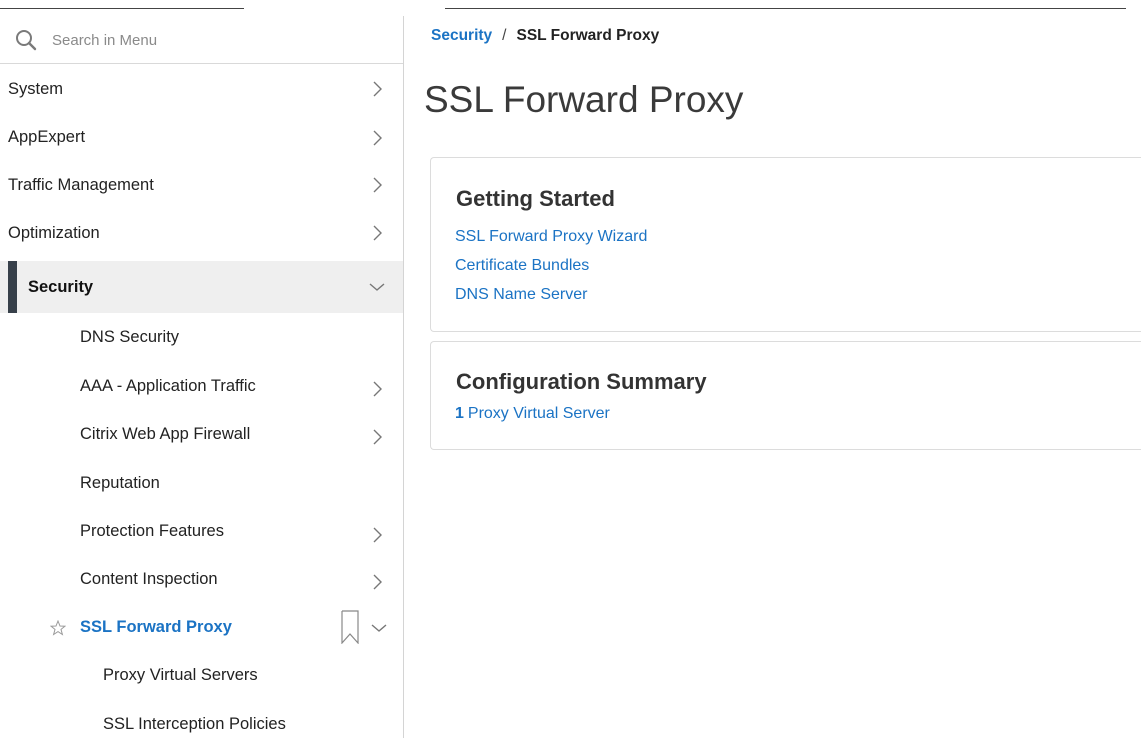  Describe the element at coordinates (201, 185) in the screenshot. I see `sidebar-item-traffic-management: Traffic Management` at that location.